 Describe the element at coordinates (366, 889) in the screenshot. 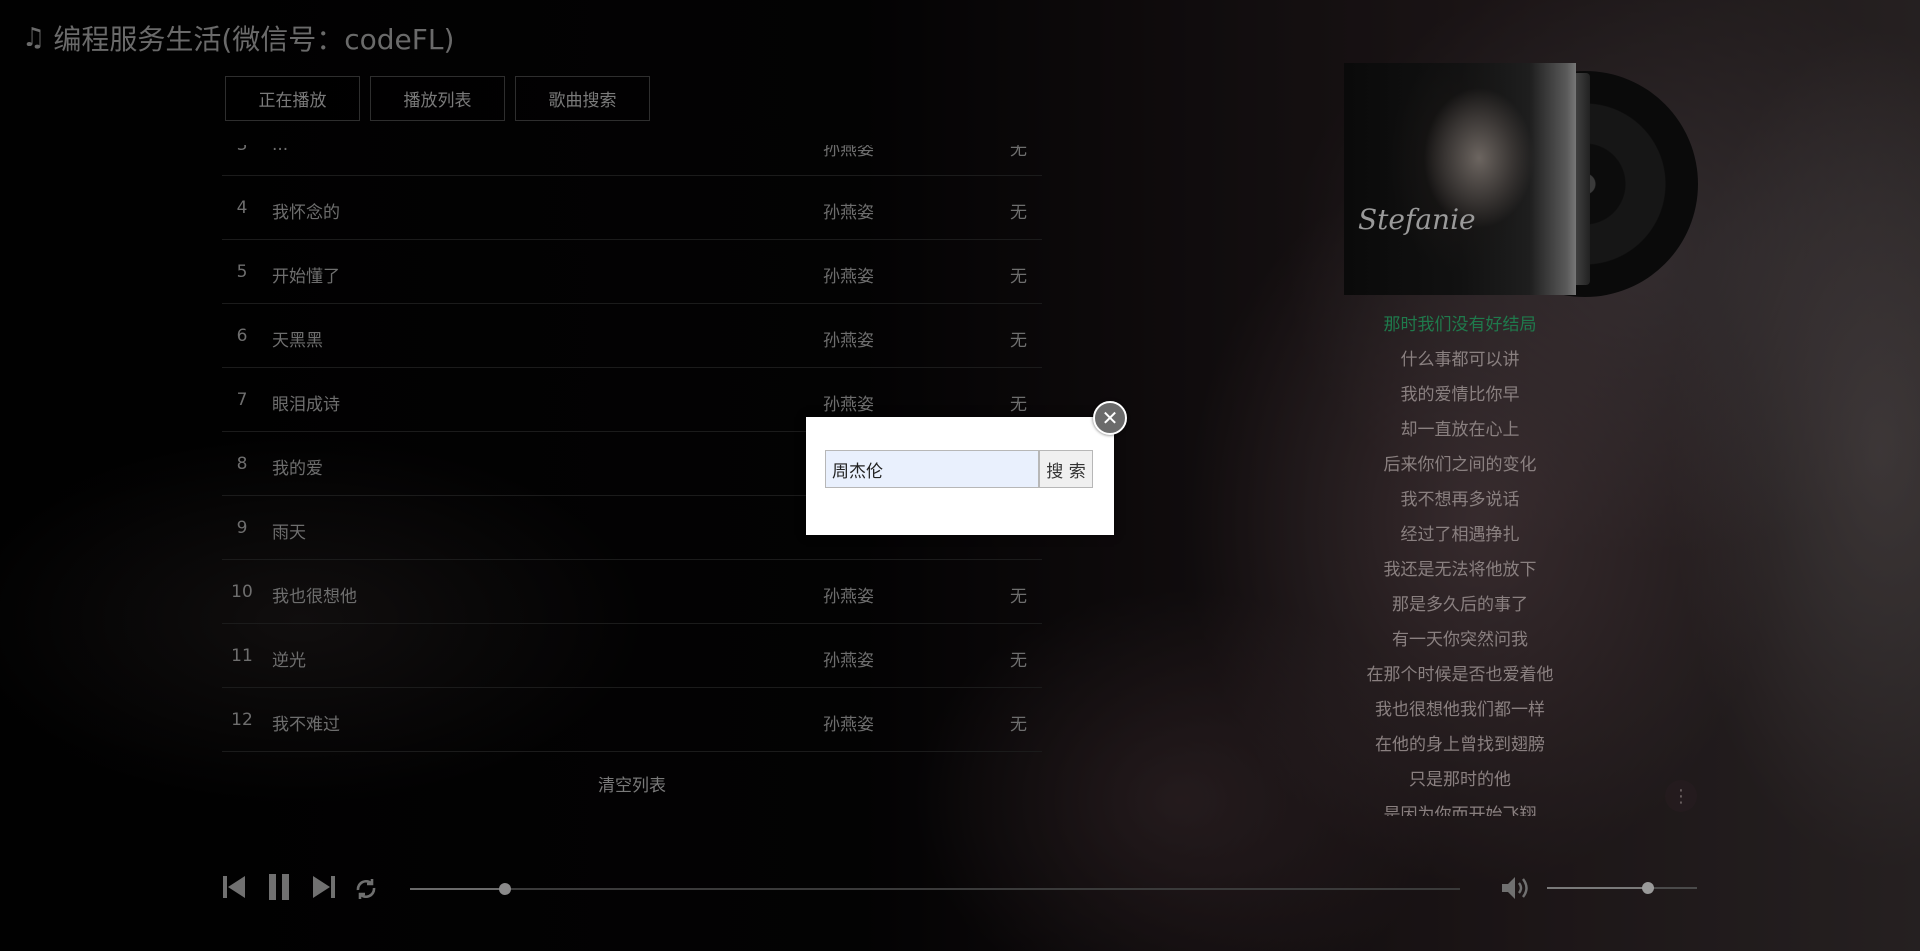

I see `repeat-icon` at that location.